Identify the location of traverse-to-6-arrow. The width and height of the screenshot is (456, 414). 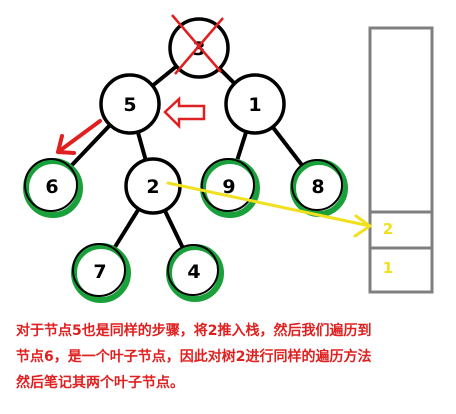
(79, 137).